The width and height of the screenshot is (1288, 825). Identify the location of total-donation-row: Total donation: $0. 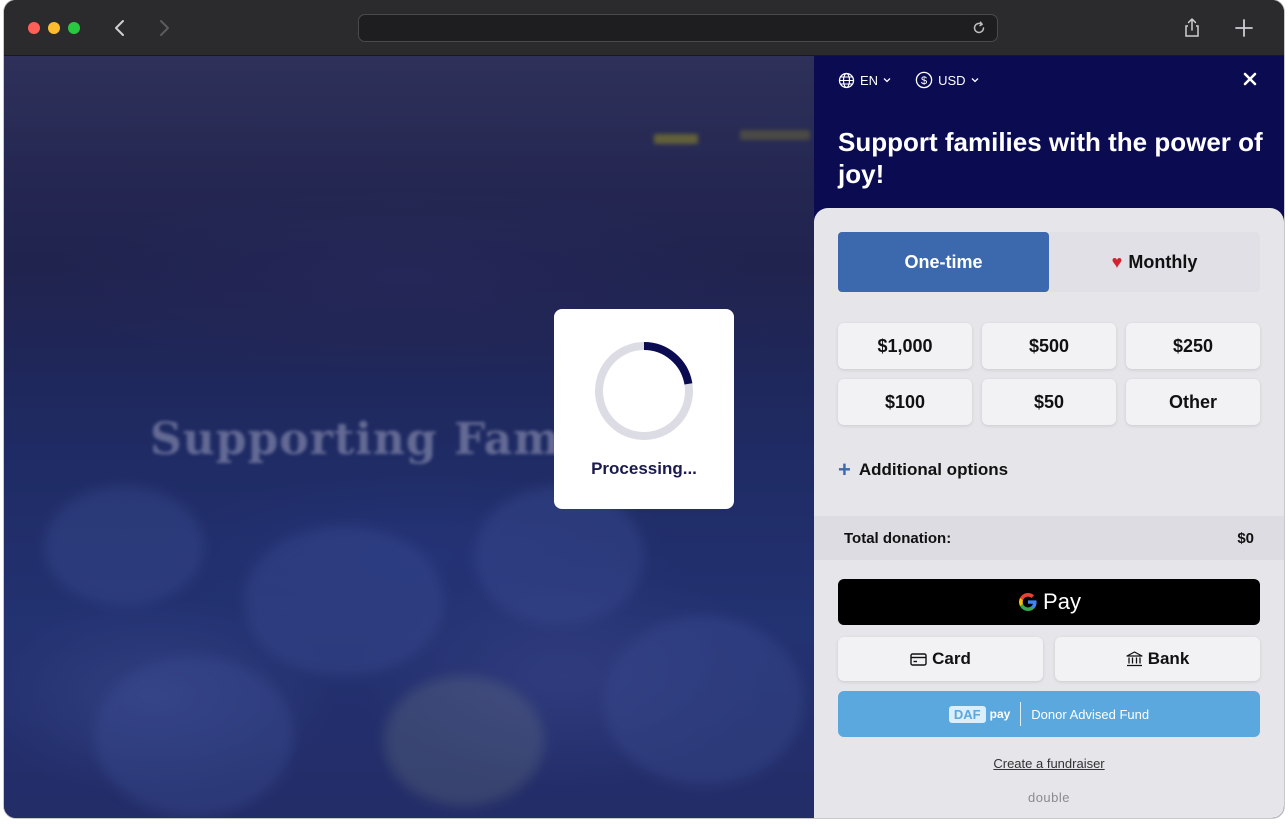
(1049, 538).